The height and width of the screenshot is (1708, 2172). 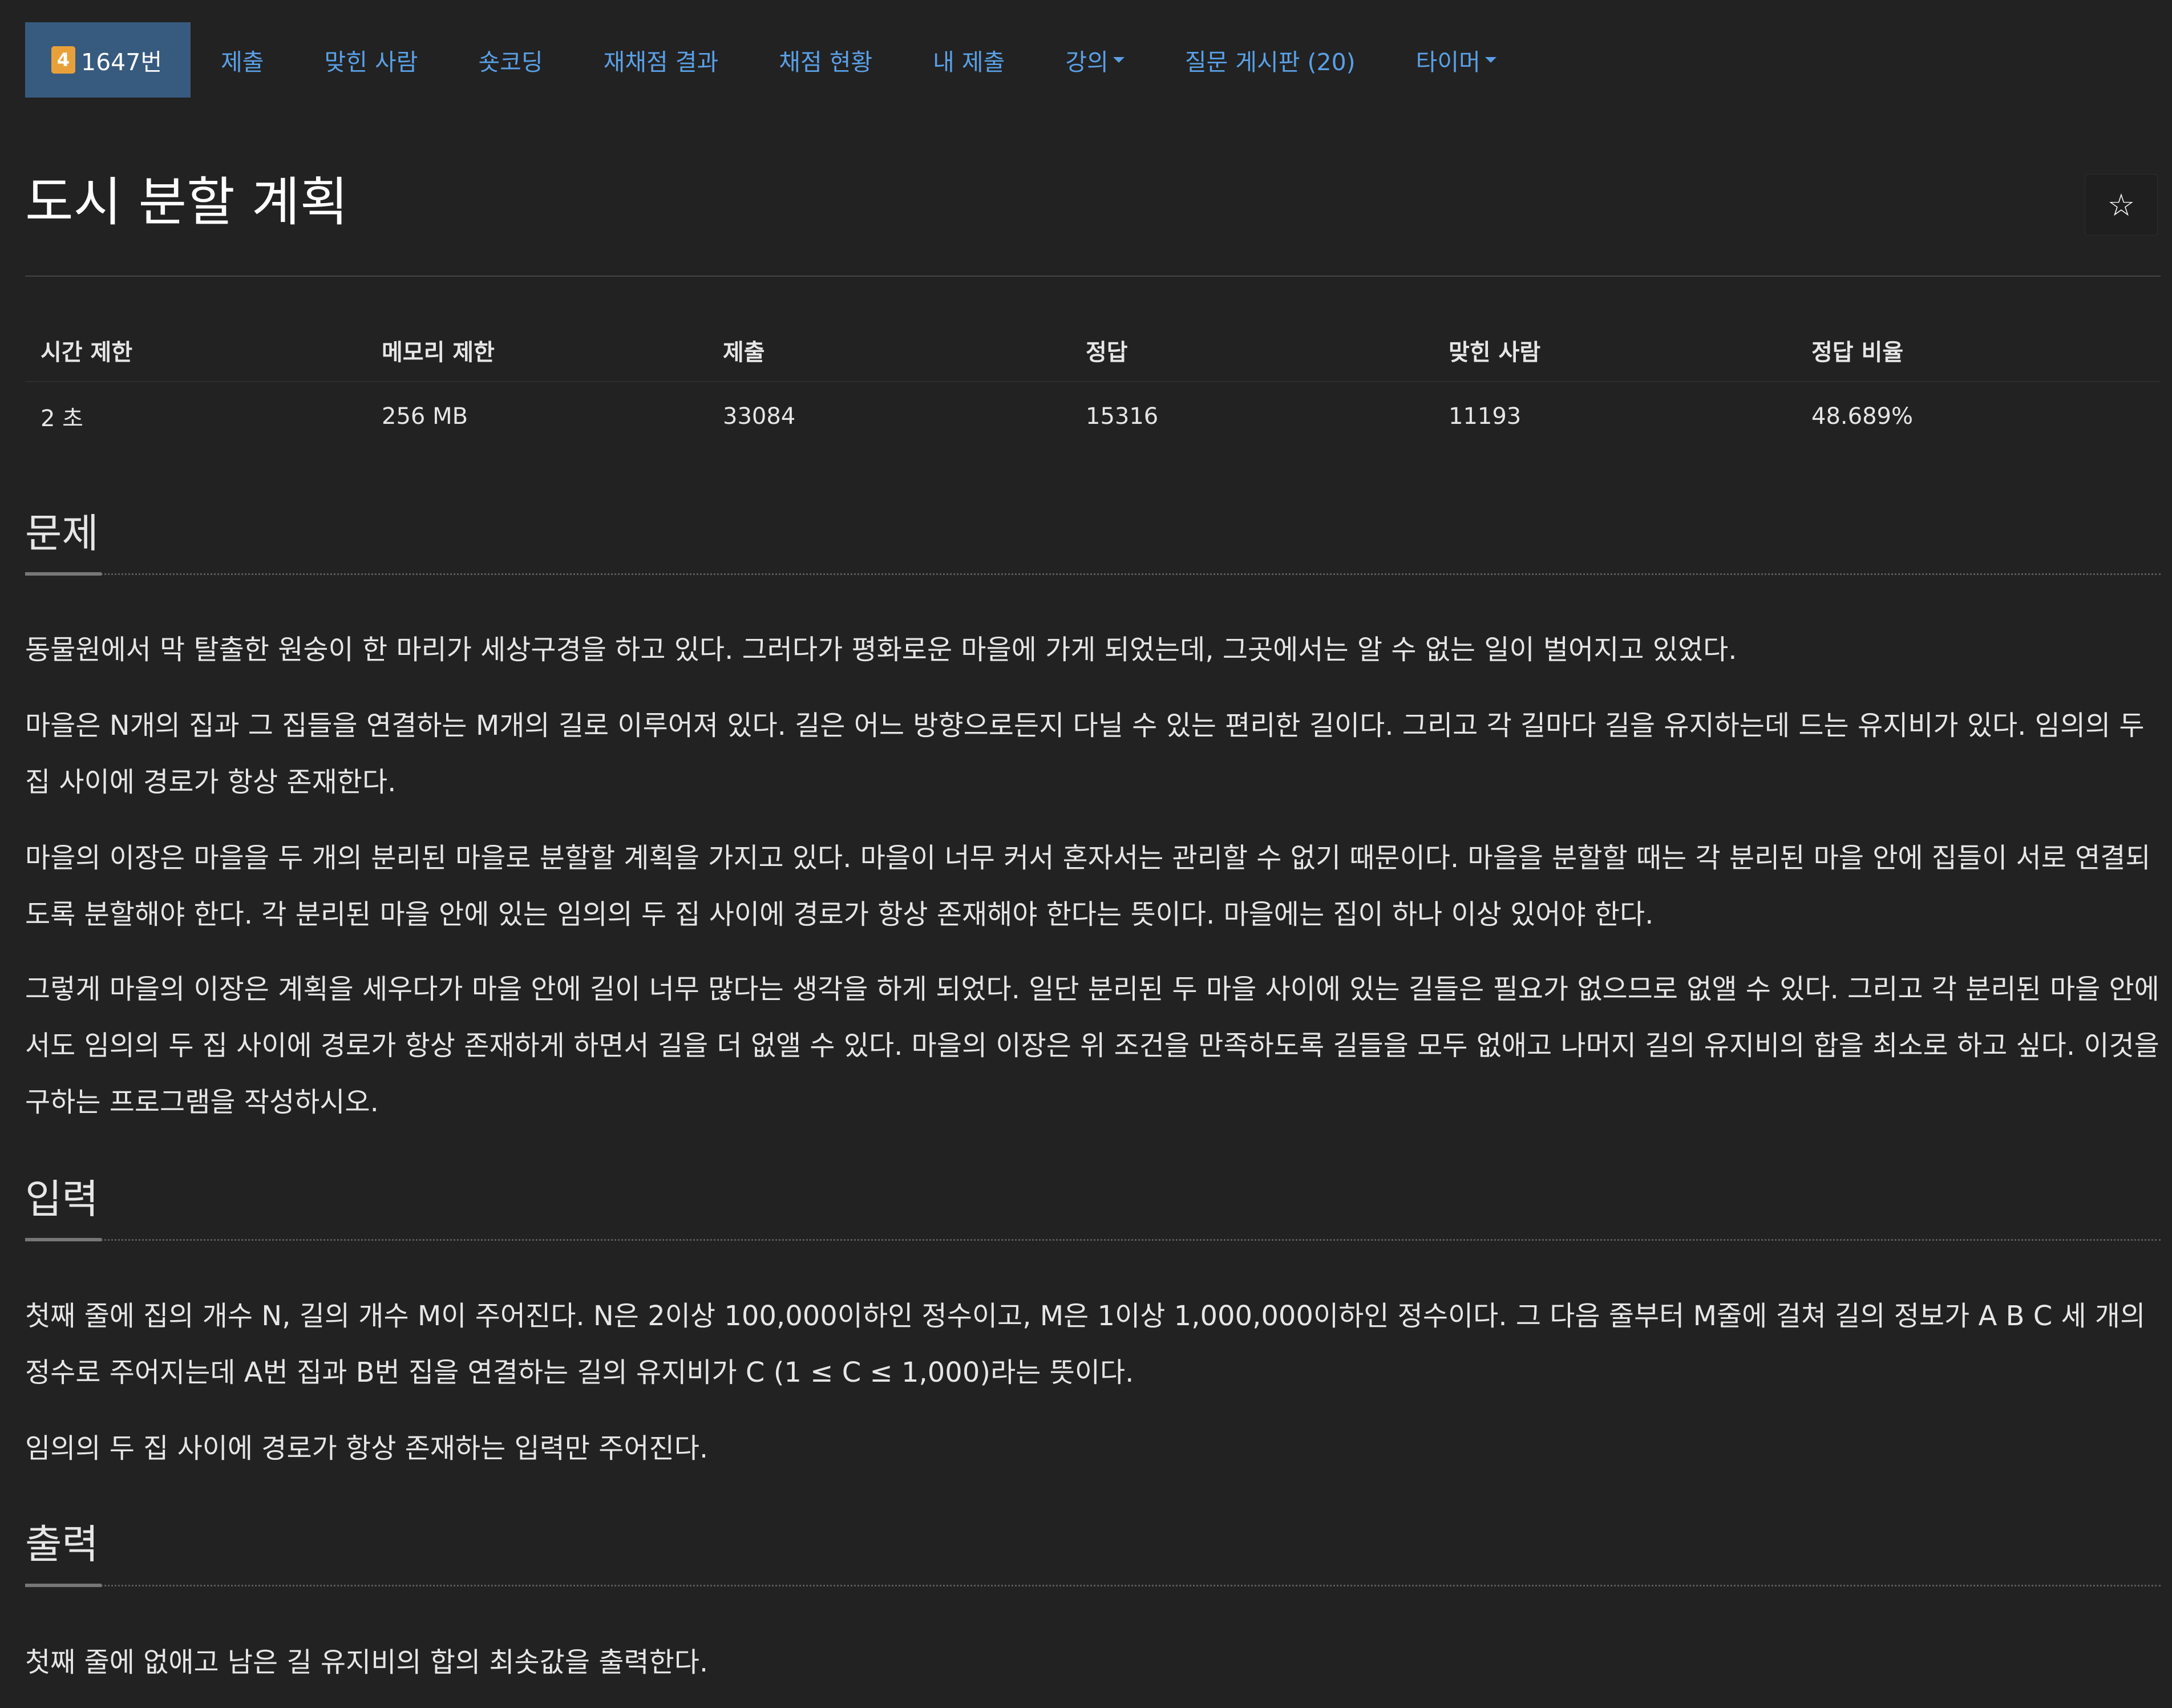 I want to click on stats-header-time-limit: 시간 제한, so click(x=87, y=352).